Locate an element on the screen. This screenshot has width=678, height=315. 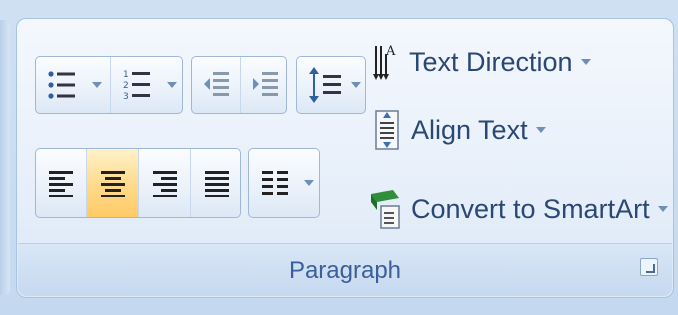
center-align-icon is located at coordinates (112, 184).